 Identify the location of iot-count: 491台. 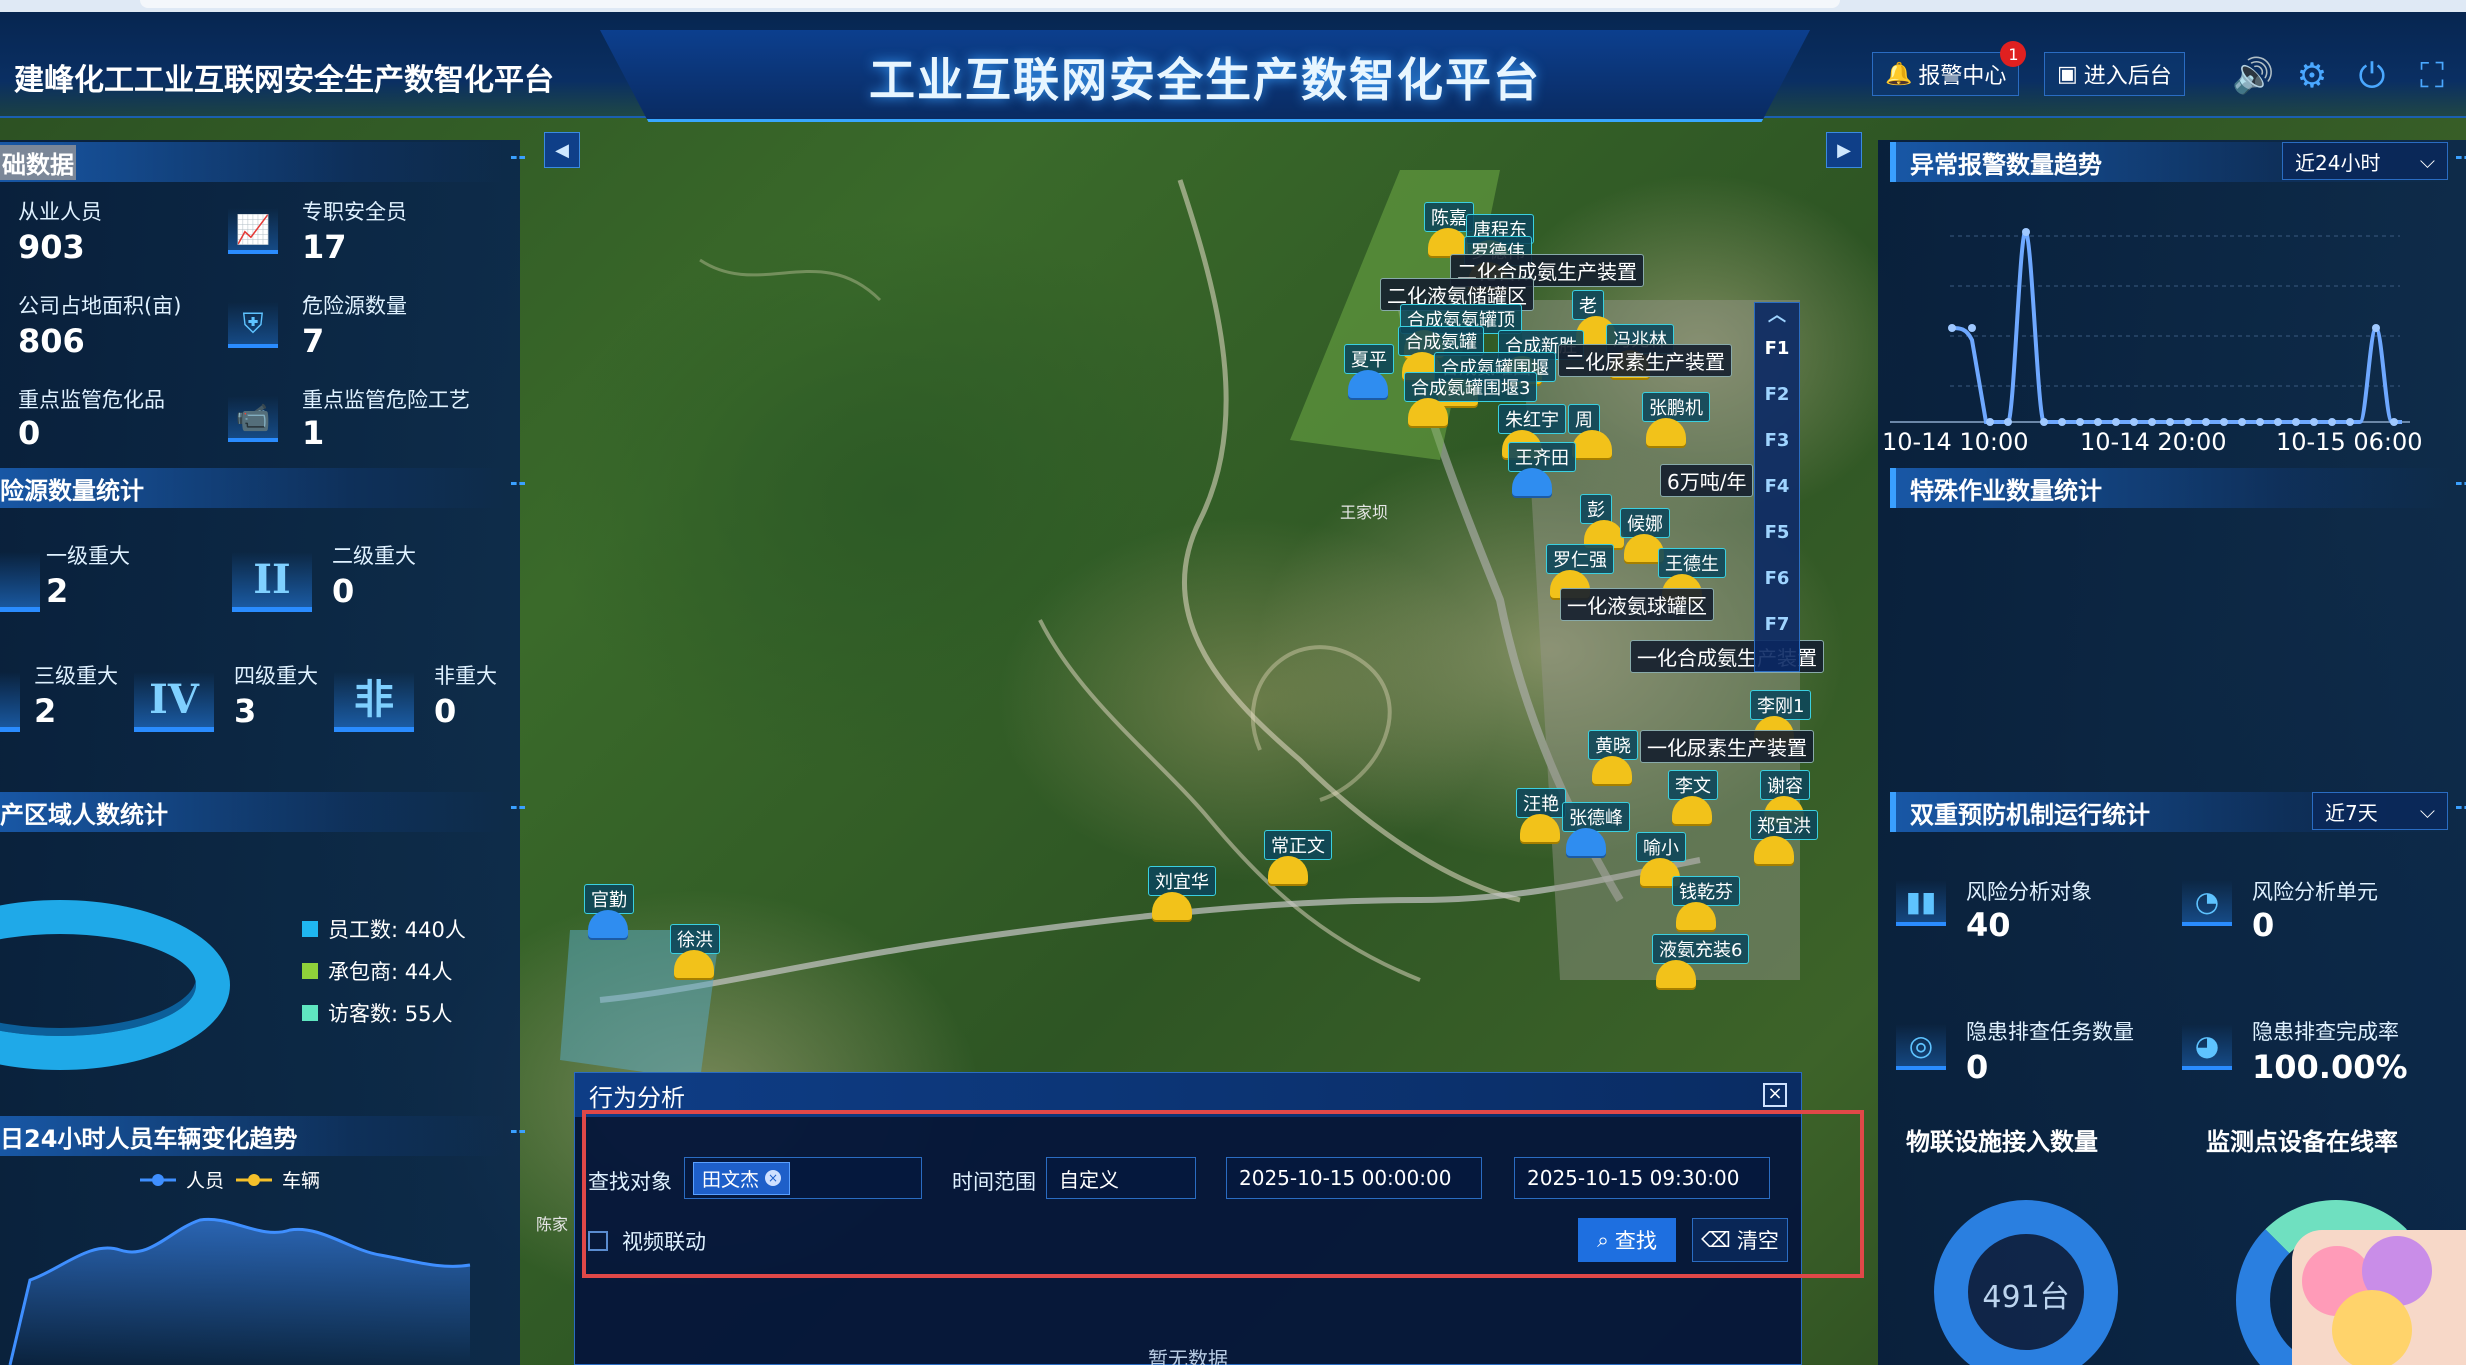
(2026, 1297).